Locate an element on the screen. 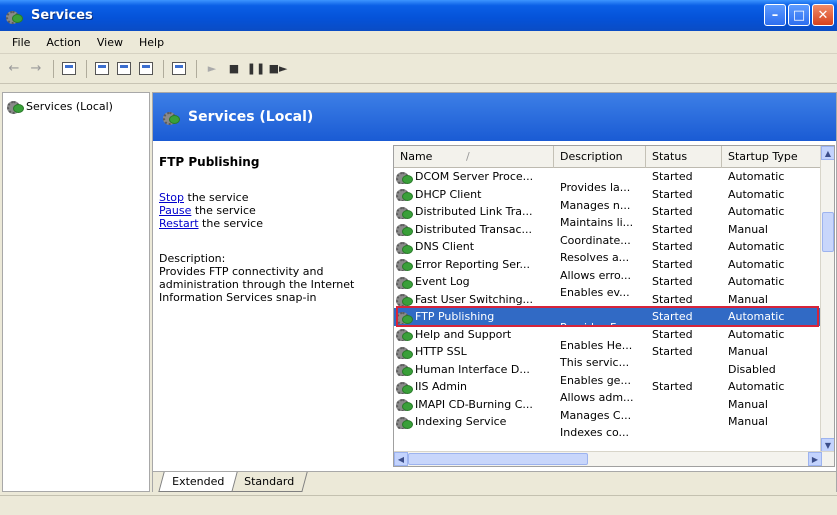  refresh-icon is located at coordinates (124, 69).